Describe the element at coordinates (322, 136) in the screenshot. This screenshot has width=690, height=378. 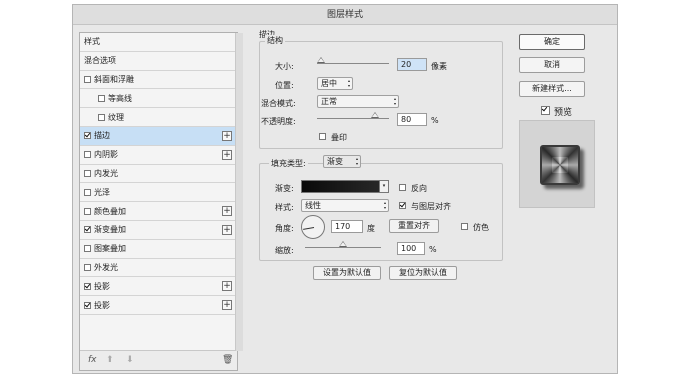
I see `overprint-checkbox` at that location.